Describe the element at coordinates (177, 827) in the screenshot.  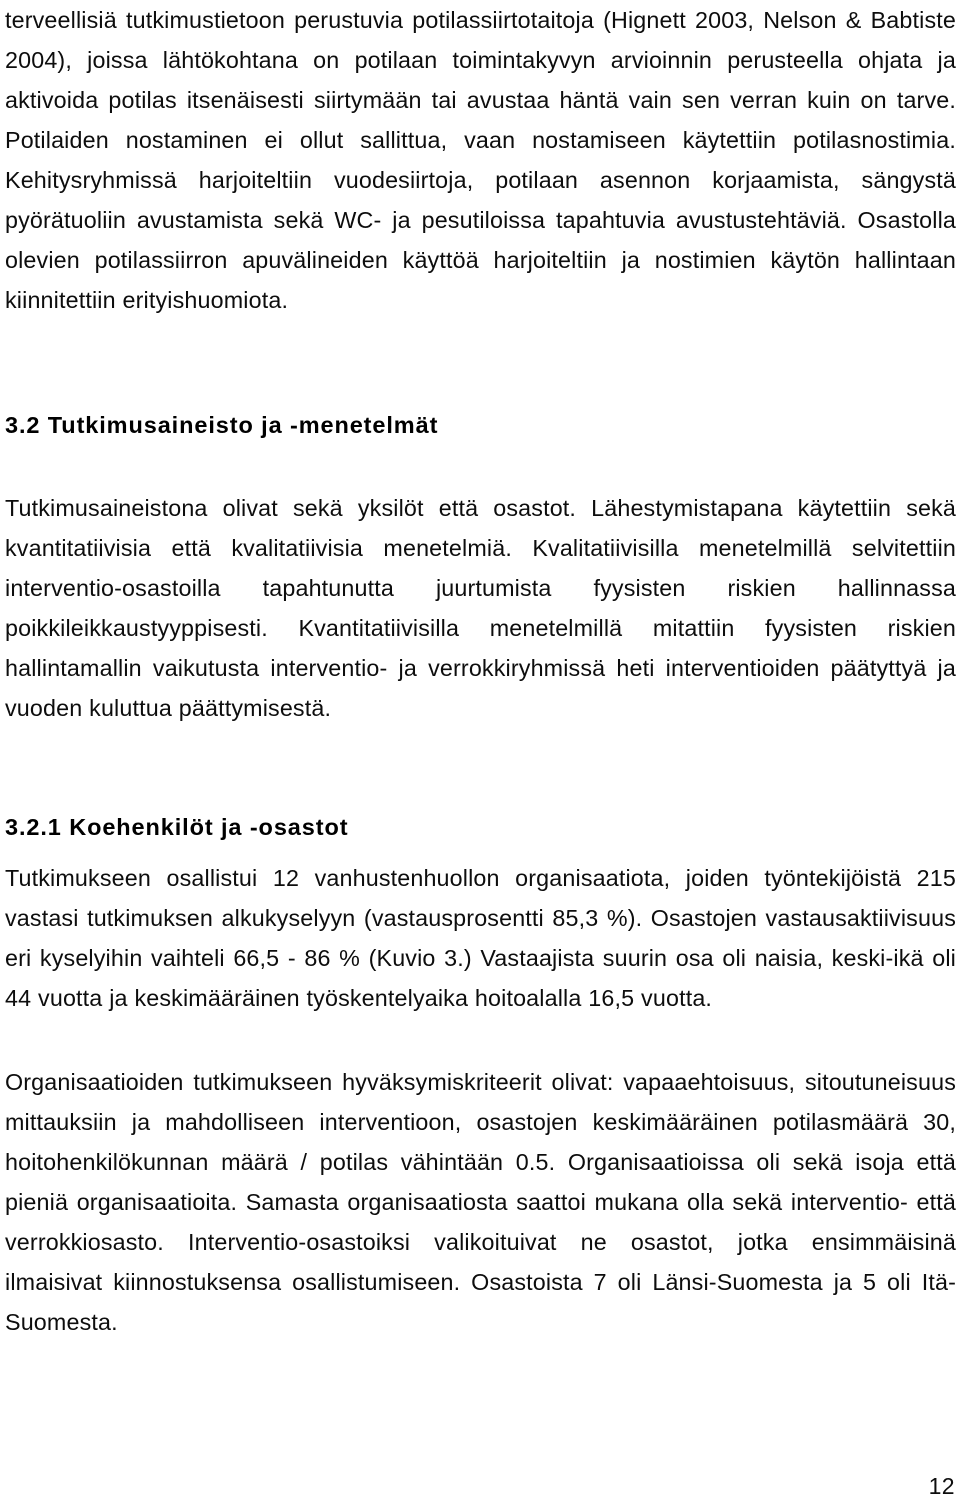
I see `heading-3-2-1: 3.2.1 Koehenkilöt ja -osastot` at that location.